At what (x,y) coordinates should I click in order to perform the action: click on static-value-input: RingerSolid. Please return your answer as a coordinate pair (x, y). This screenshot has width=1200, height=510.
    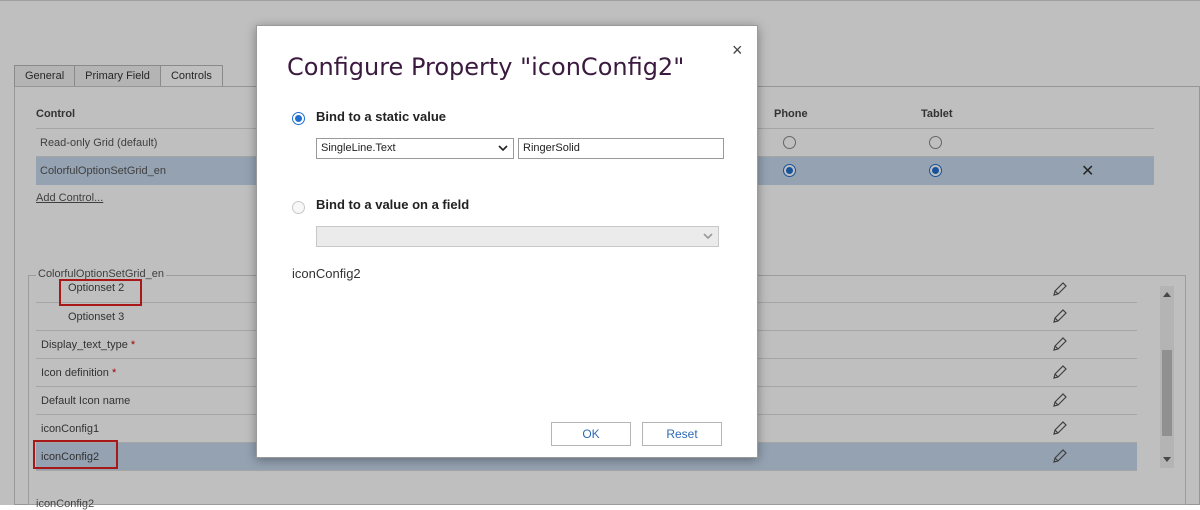
    Looking at the image, I should click on (621, 148).